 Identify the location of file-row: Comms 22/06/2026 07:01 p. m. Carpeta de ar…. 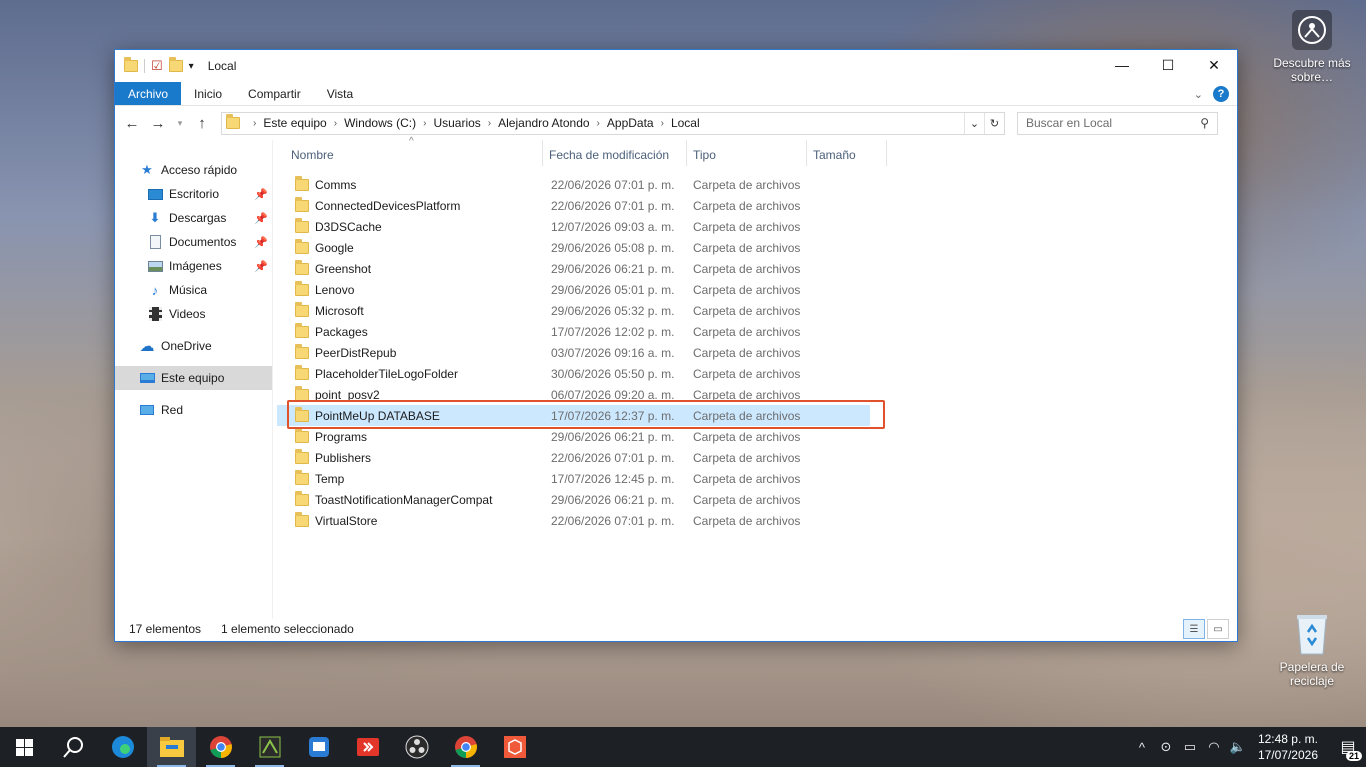
(755, 184).